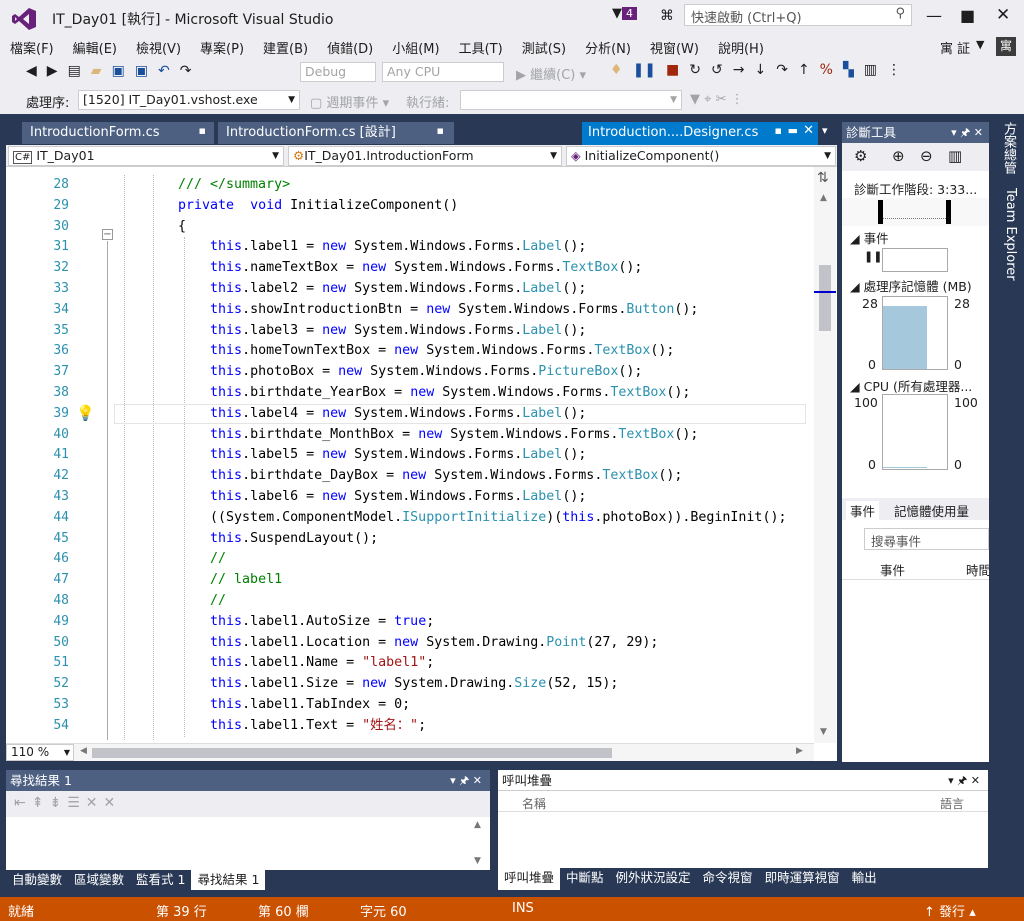 This screenshot has height=921, width=1024. I want to click on keep-open-icon: ▬, so click(793, 130).